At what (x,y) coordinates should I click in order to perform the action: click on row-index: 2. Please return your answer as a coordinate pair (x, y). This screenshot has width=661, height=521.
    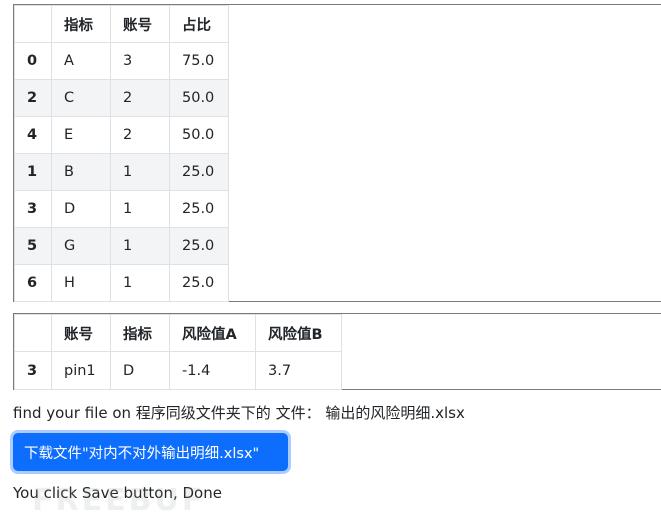
    Looking at the image, I should click on (33, 98).